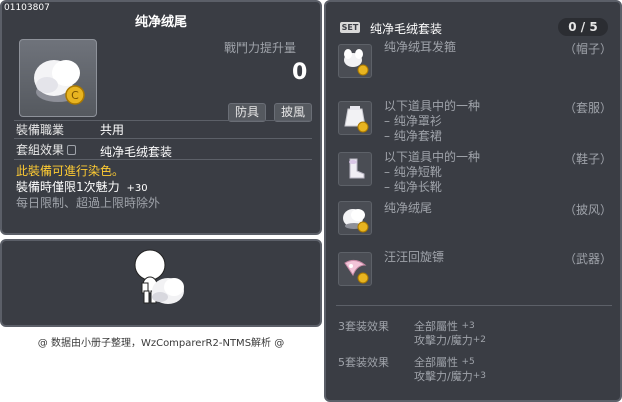 This screenshot has height=402, width=622. What do you see at coordinates (414, 257) in the screenshot?
I see `set-item-name: 汪汪回旋镖` at bounding box center [414, 257].